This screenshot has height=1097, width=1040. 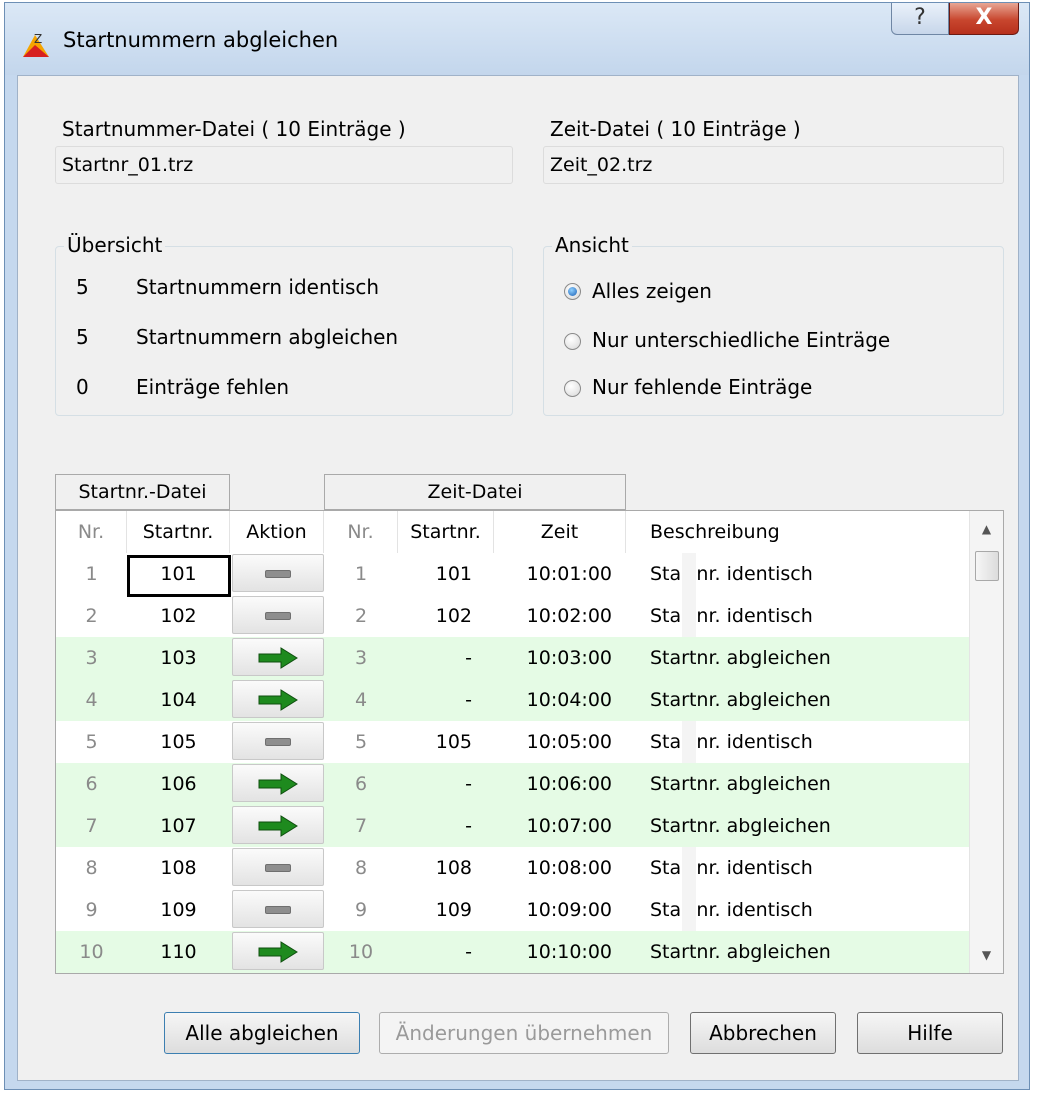 I want to click on cell-nr2: 3, so click(x=361, y=658).